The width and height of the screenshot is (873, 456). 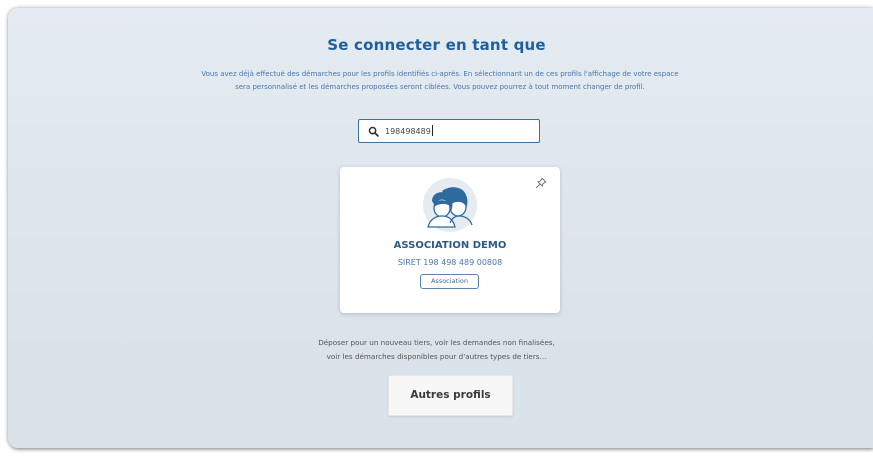 I want to click on profile-type-badge: Association, so click(x=449, y=281).